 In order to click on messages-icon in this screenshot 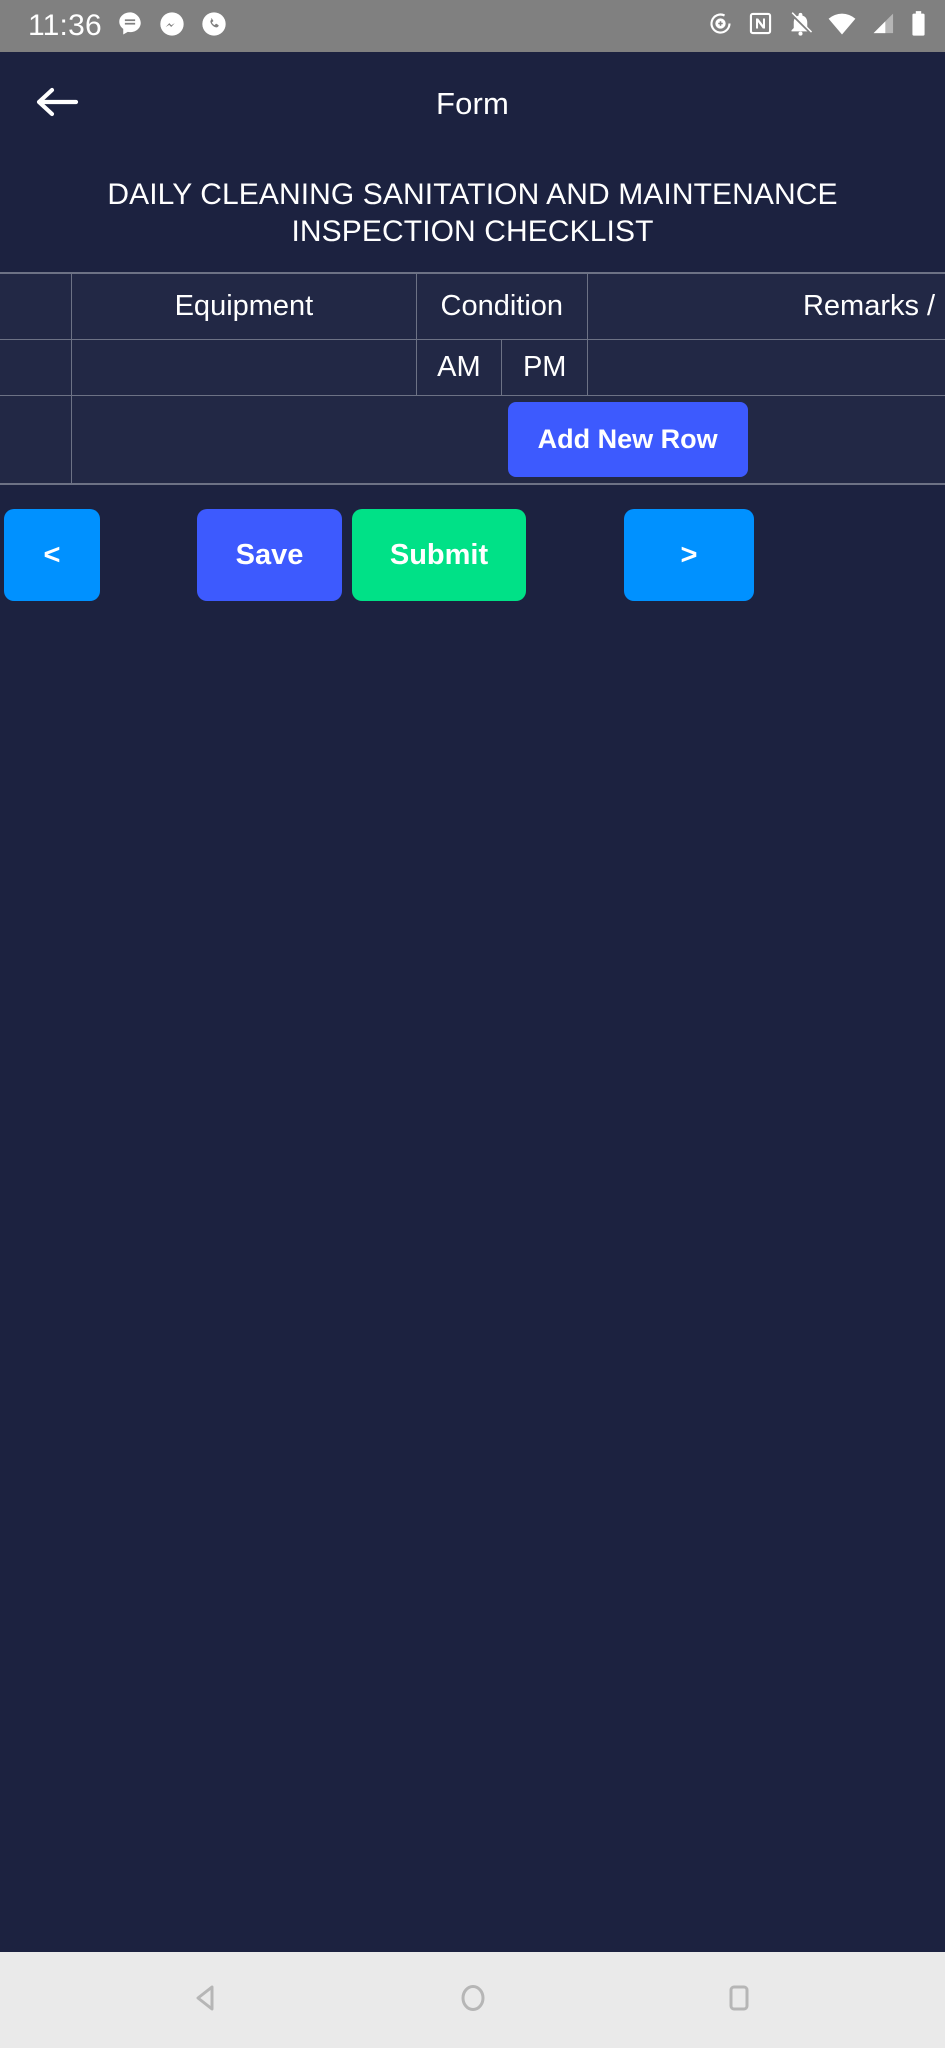, I will do `click(130, 26)`.